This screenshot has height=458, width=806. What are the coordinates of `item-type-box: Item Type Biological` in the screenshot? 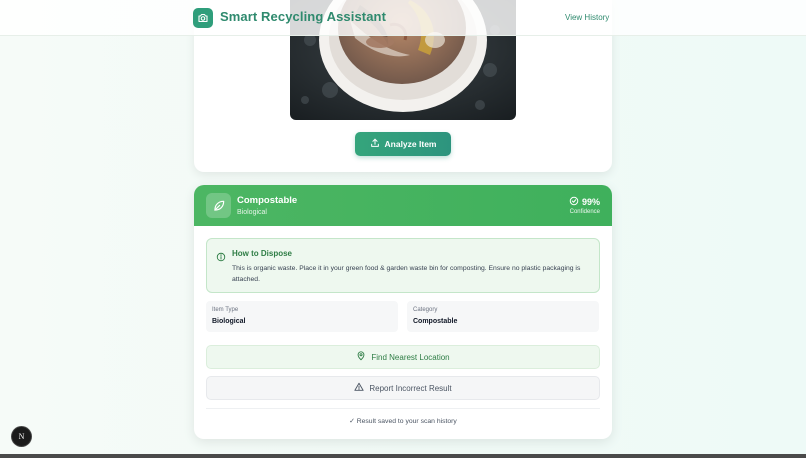 It's located at (302, 316).